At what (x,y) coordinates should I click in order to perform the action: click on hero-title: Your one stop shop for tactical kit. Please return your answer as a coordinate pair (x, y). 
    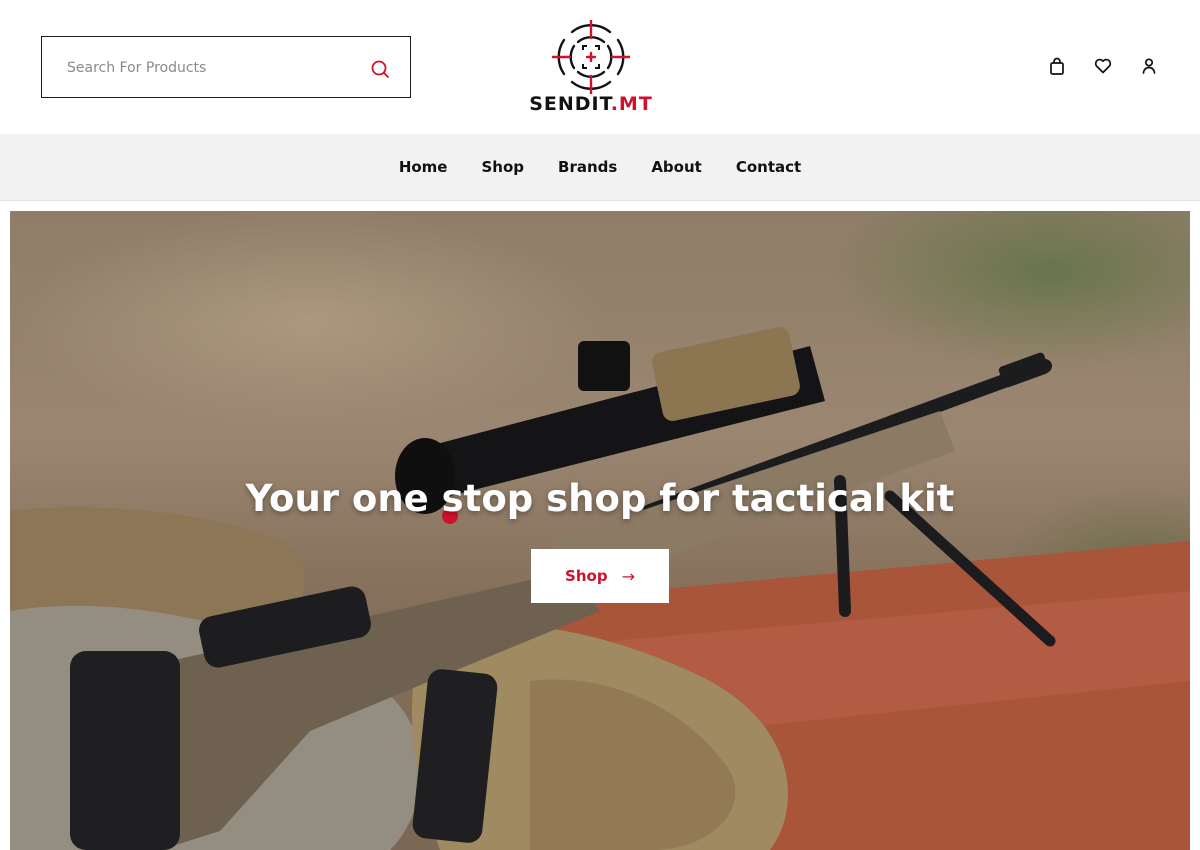
    Looking at the image, I should click on (600, 498).